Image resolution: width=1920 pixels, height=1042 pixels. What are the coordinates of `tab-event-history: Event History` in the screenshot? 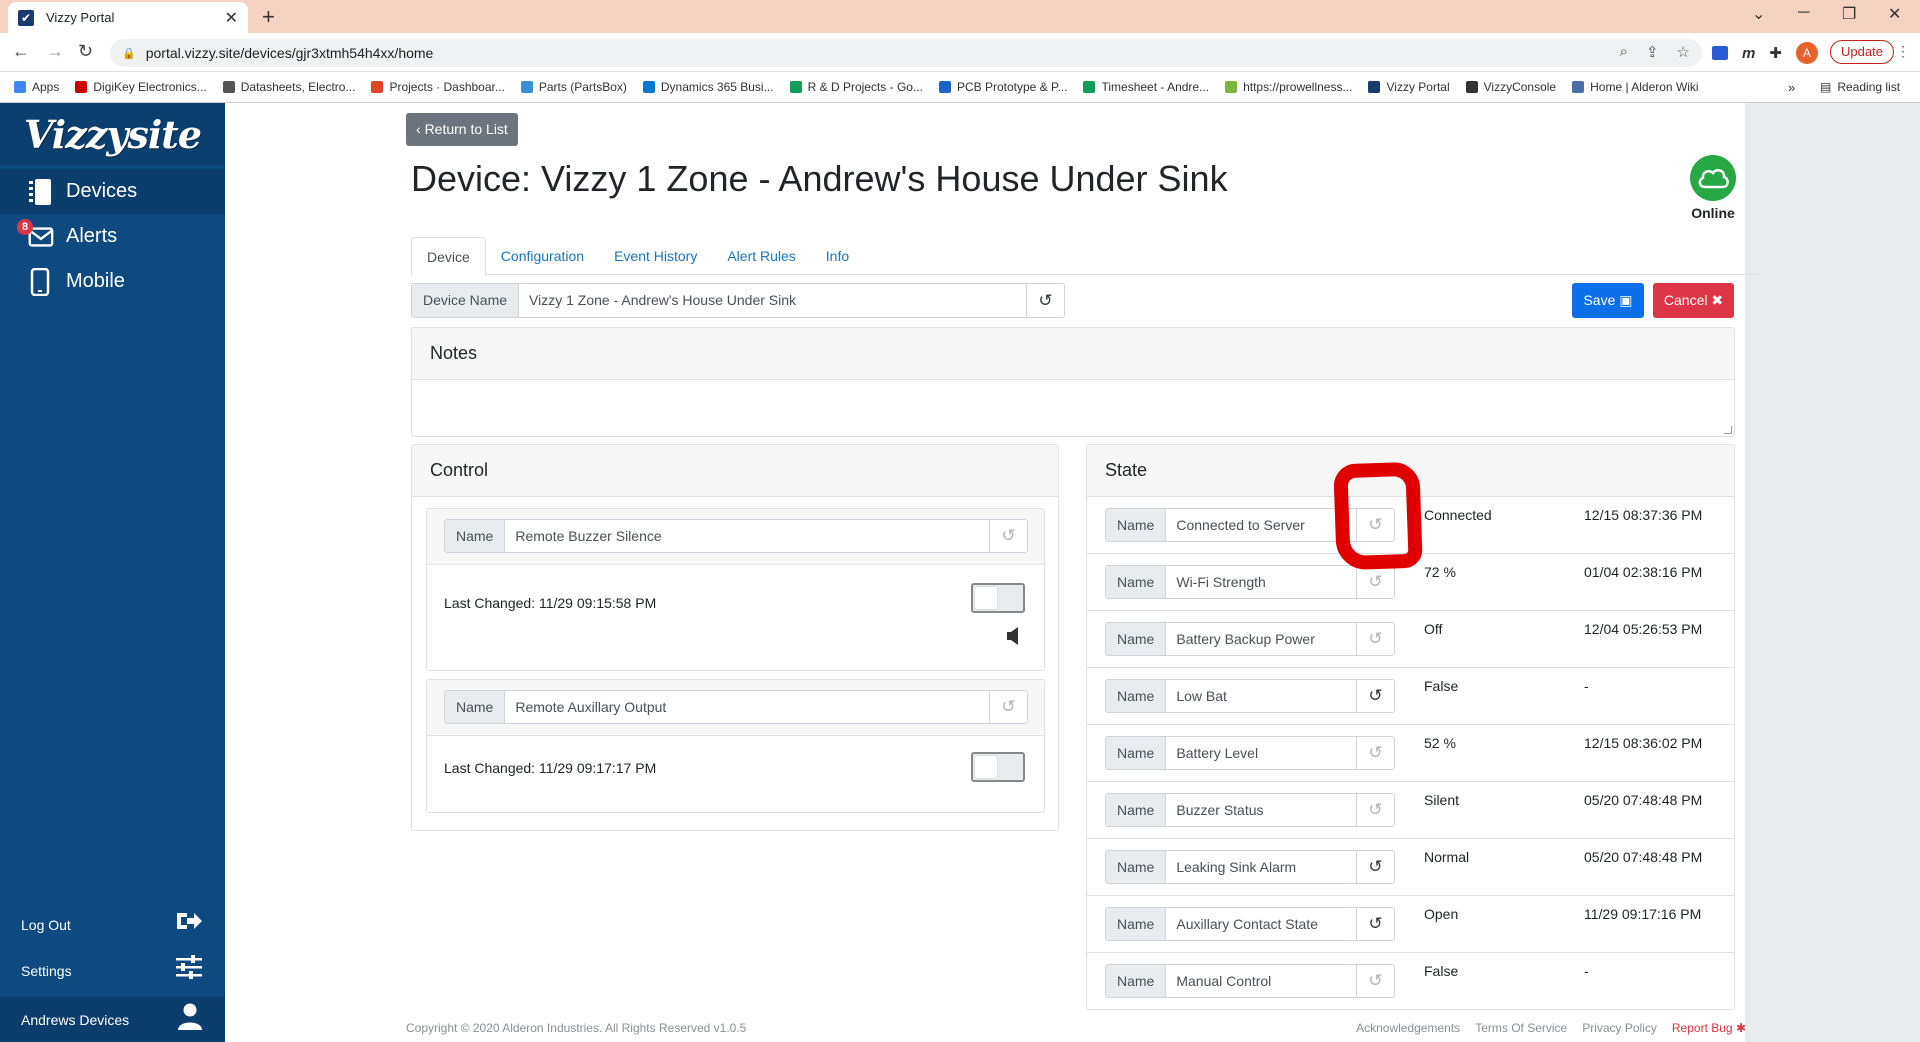 It's located at (655, 255).